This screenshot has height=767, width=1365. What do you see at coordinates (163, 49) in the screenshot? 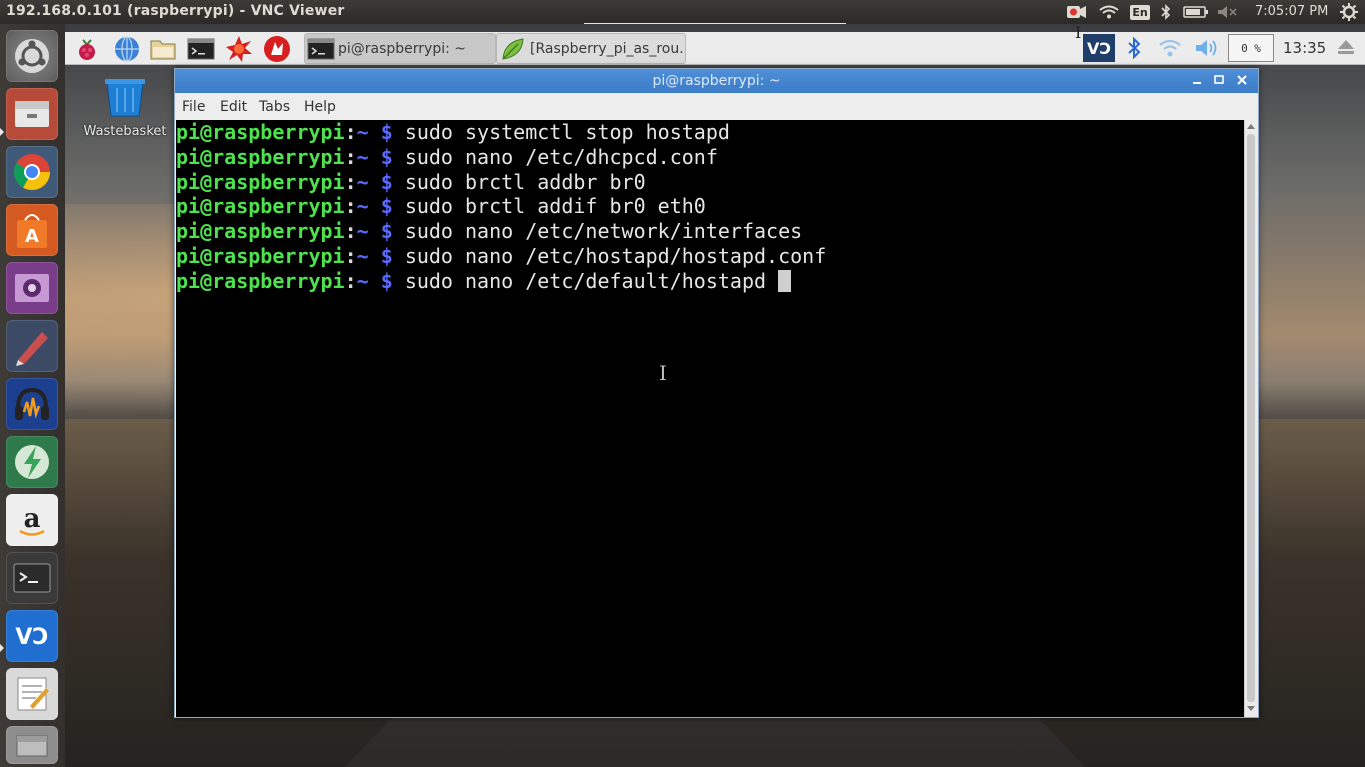
I see `file-manager-icon` at bounding box center [163, 49].